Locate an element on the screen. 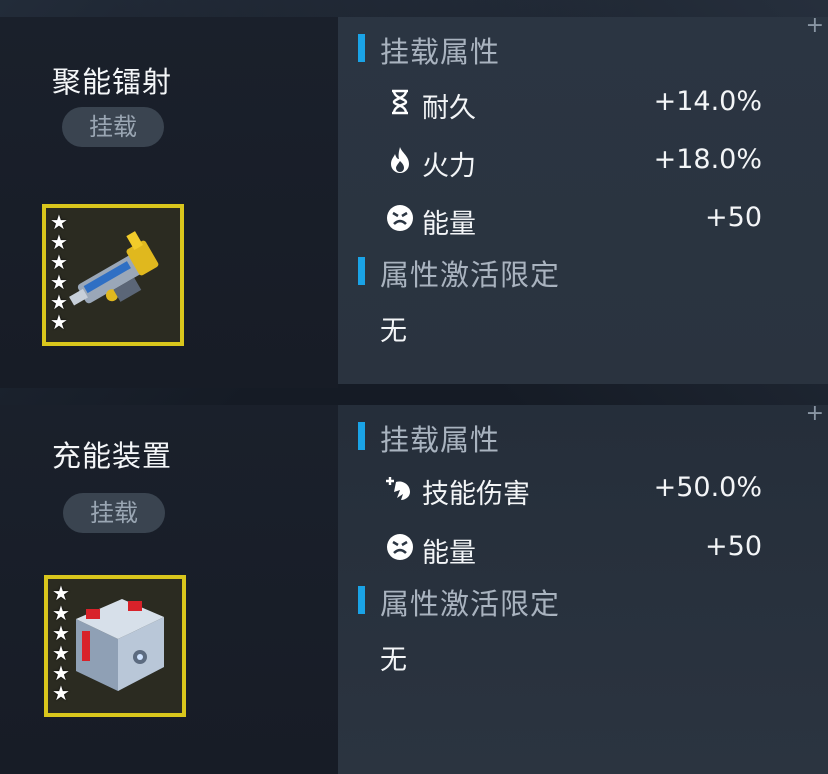 The image size is (828, 774). attribute-value: +18.0% is located at coordinates (707, 159).